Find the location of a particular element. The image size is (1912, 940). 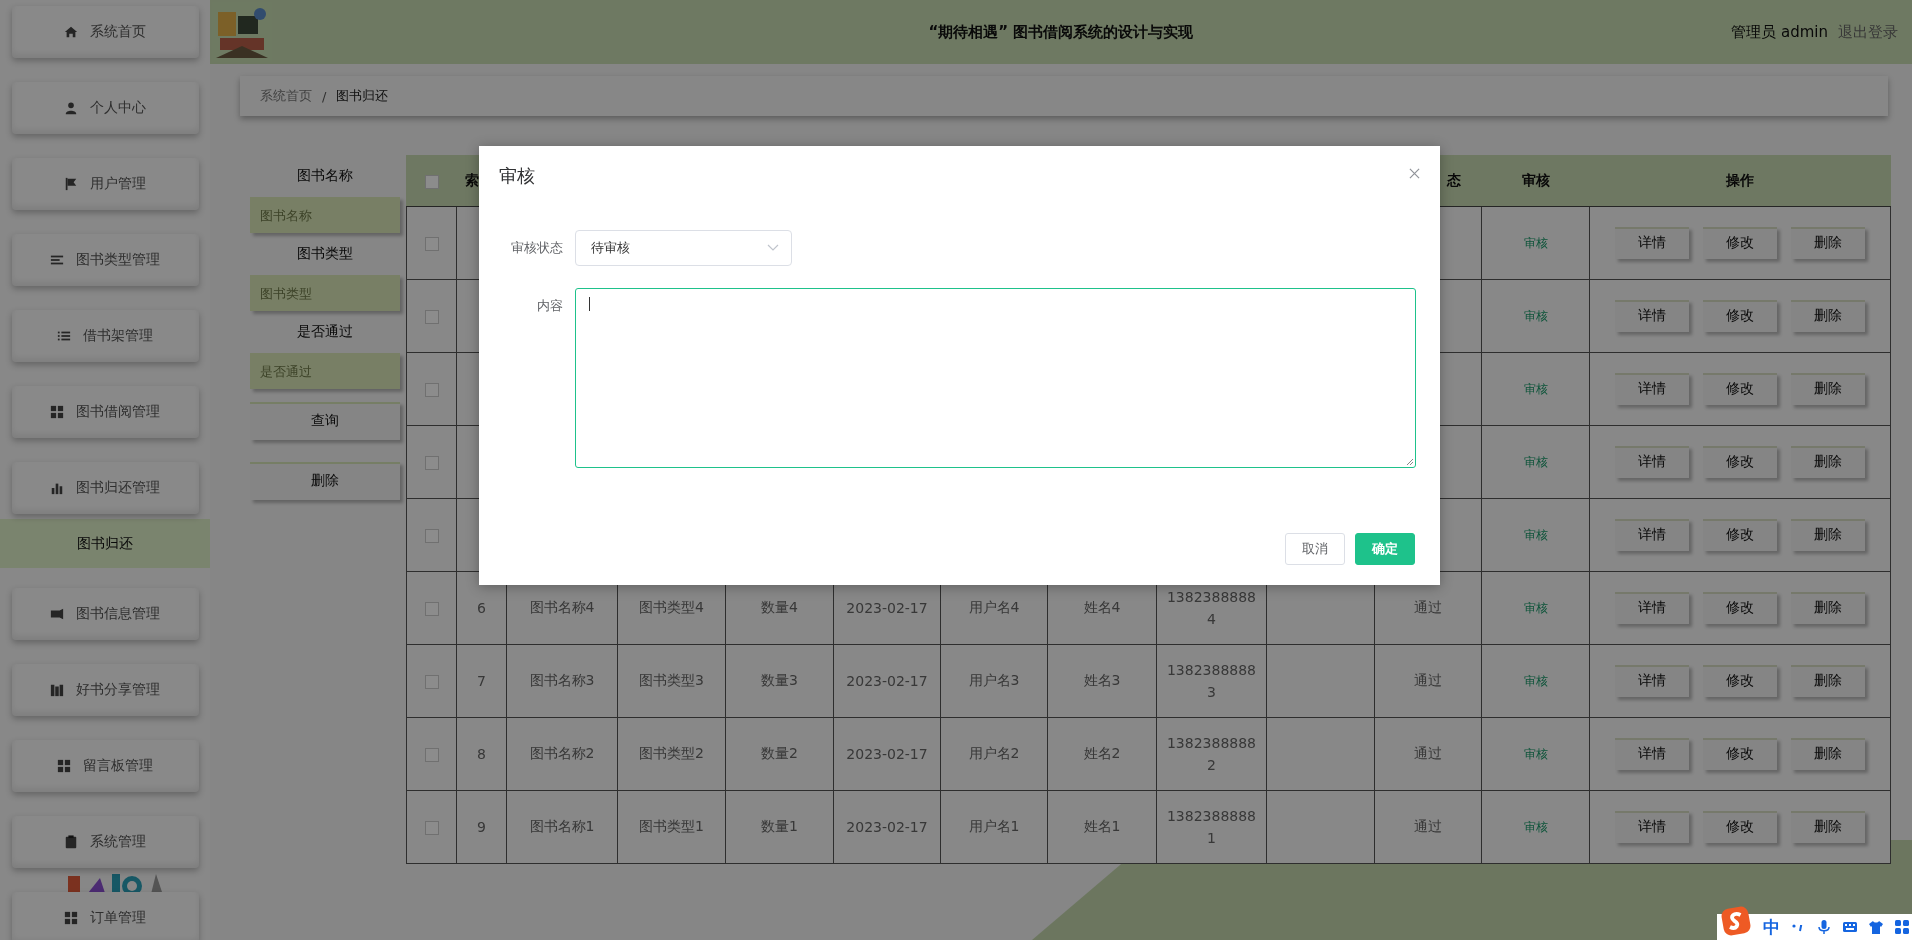

sidebar-item: 个人中心 is located at coordinates (105, 108).